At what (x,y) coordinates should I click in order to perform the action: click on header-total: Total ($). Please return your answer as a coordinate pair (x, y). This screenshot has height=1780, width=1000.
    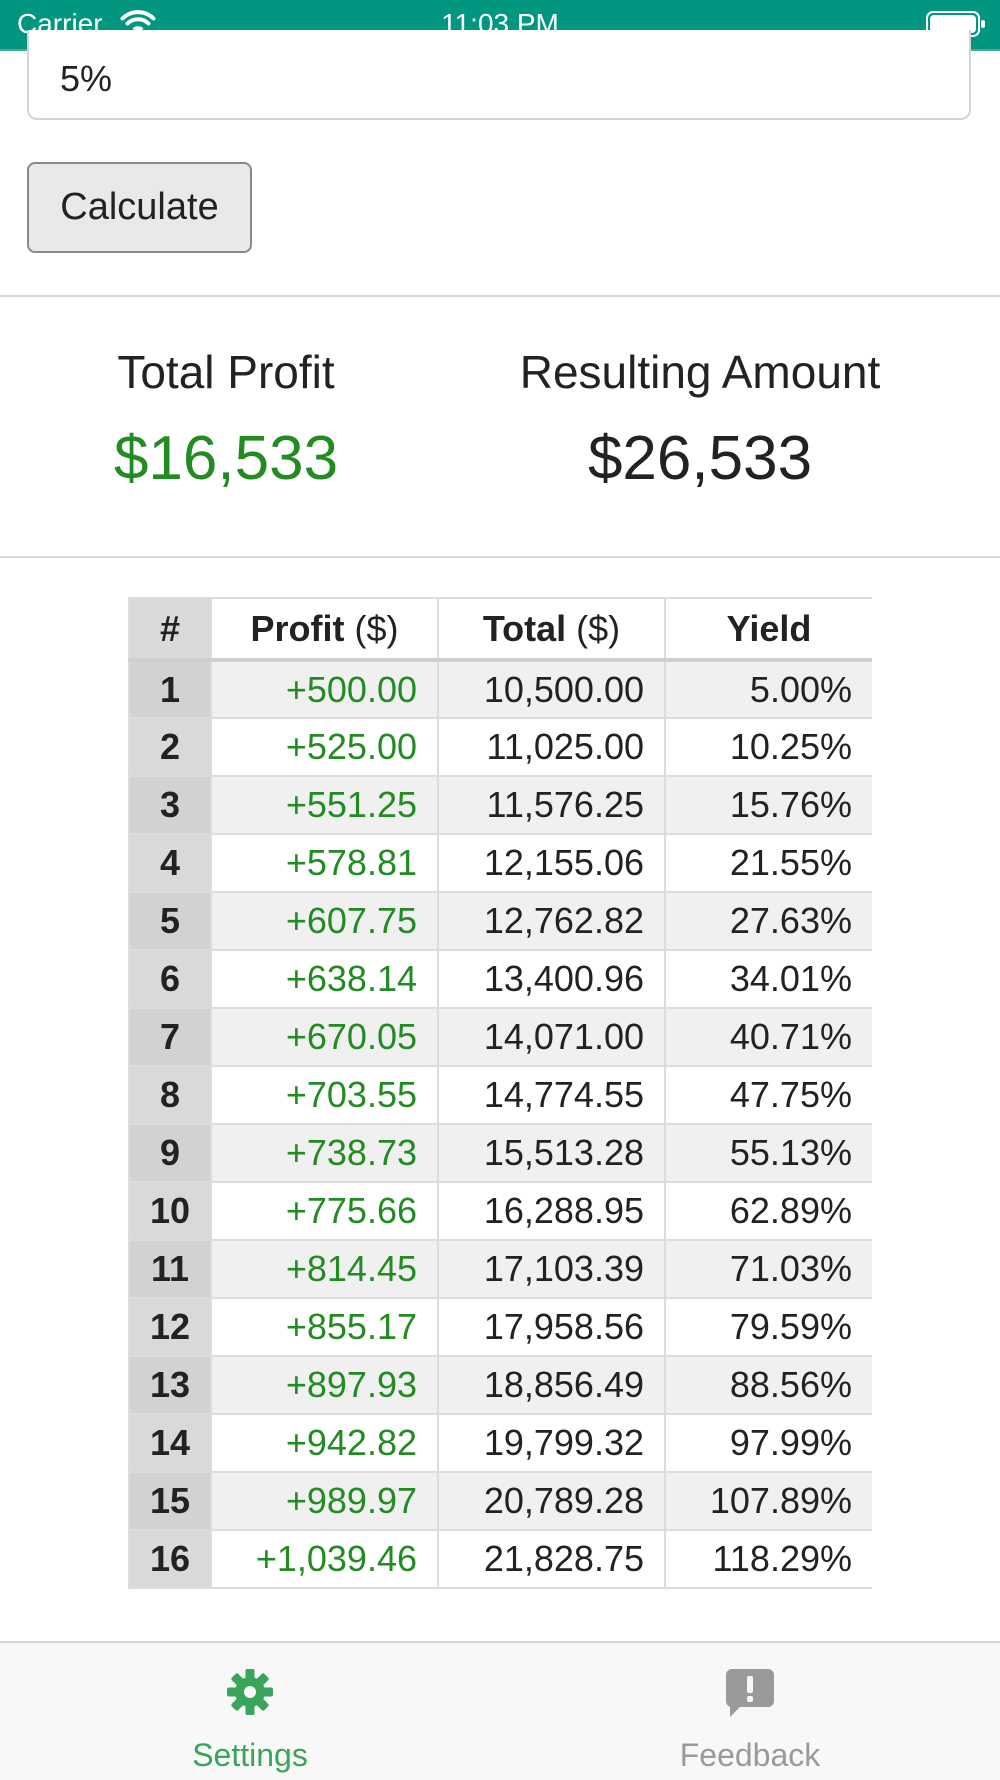
    Looking at the image, I should click on (551, 629).